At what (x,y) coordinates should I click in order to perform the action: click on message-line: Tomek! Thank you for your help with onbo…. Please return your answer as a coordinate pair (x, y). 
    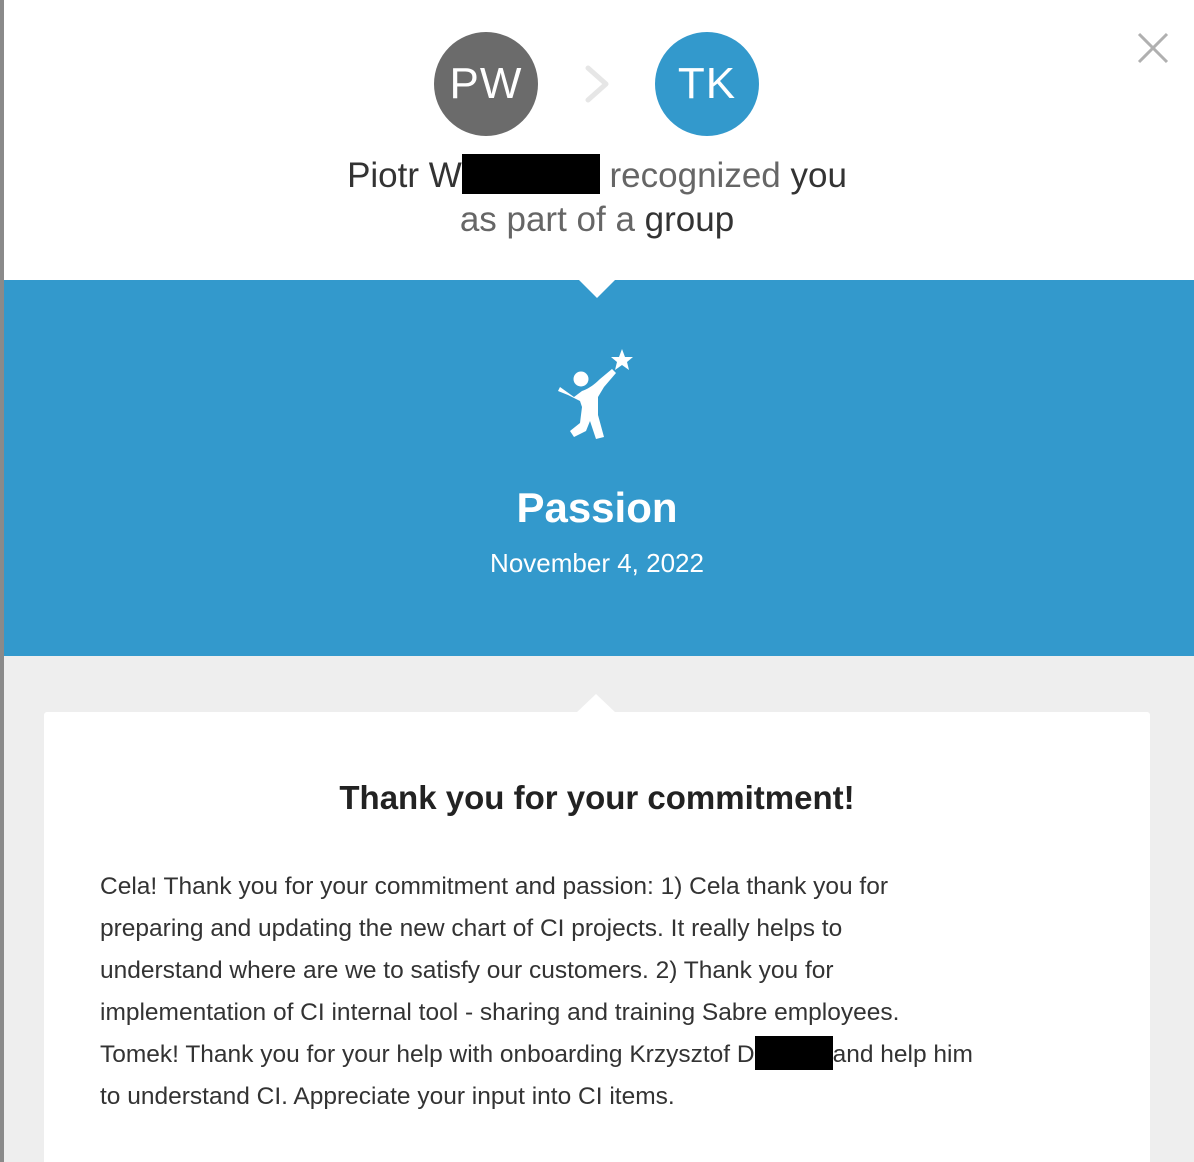
    Looking at the image, I should click on (600, 1055).